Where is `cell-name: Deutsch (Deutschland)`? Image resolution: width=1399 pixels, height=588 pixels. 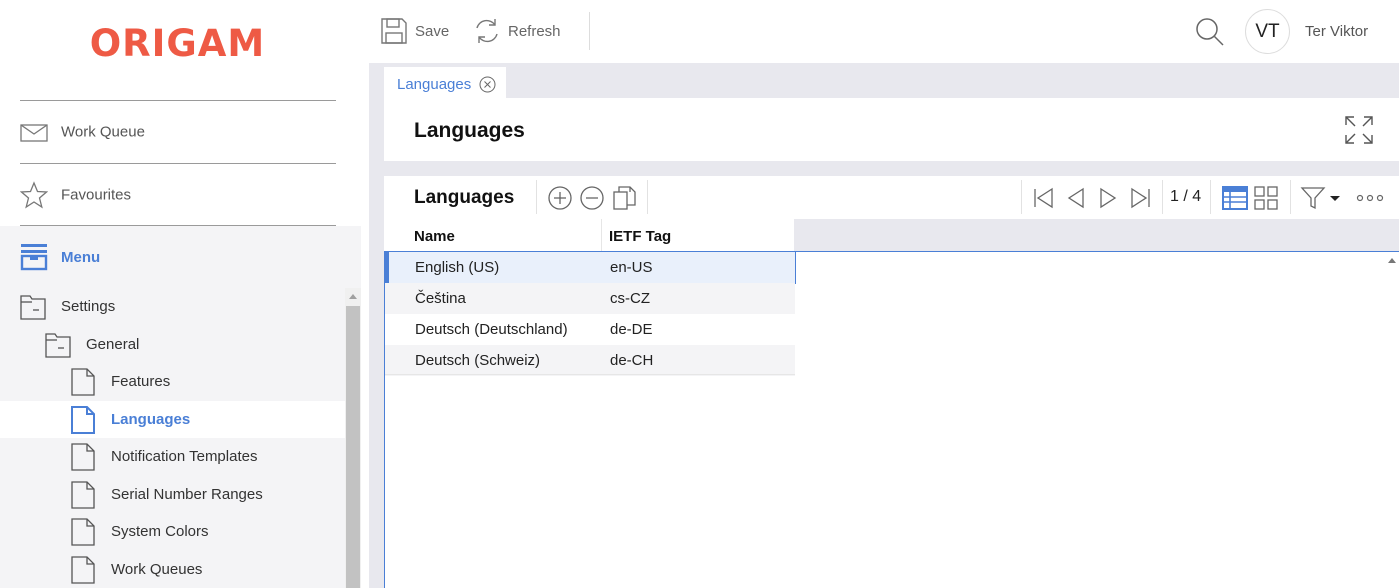
cell-name: Deutsch (Deutschland) is located at coordinates (491, 329).